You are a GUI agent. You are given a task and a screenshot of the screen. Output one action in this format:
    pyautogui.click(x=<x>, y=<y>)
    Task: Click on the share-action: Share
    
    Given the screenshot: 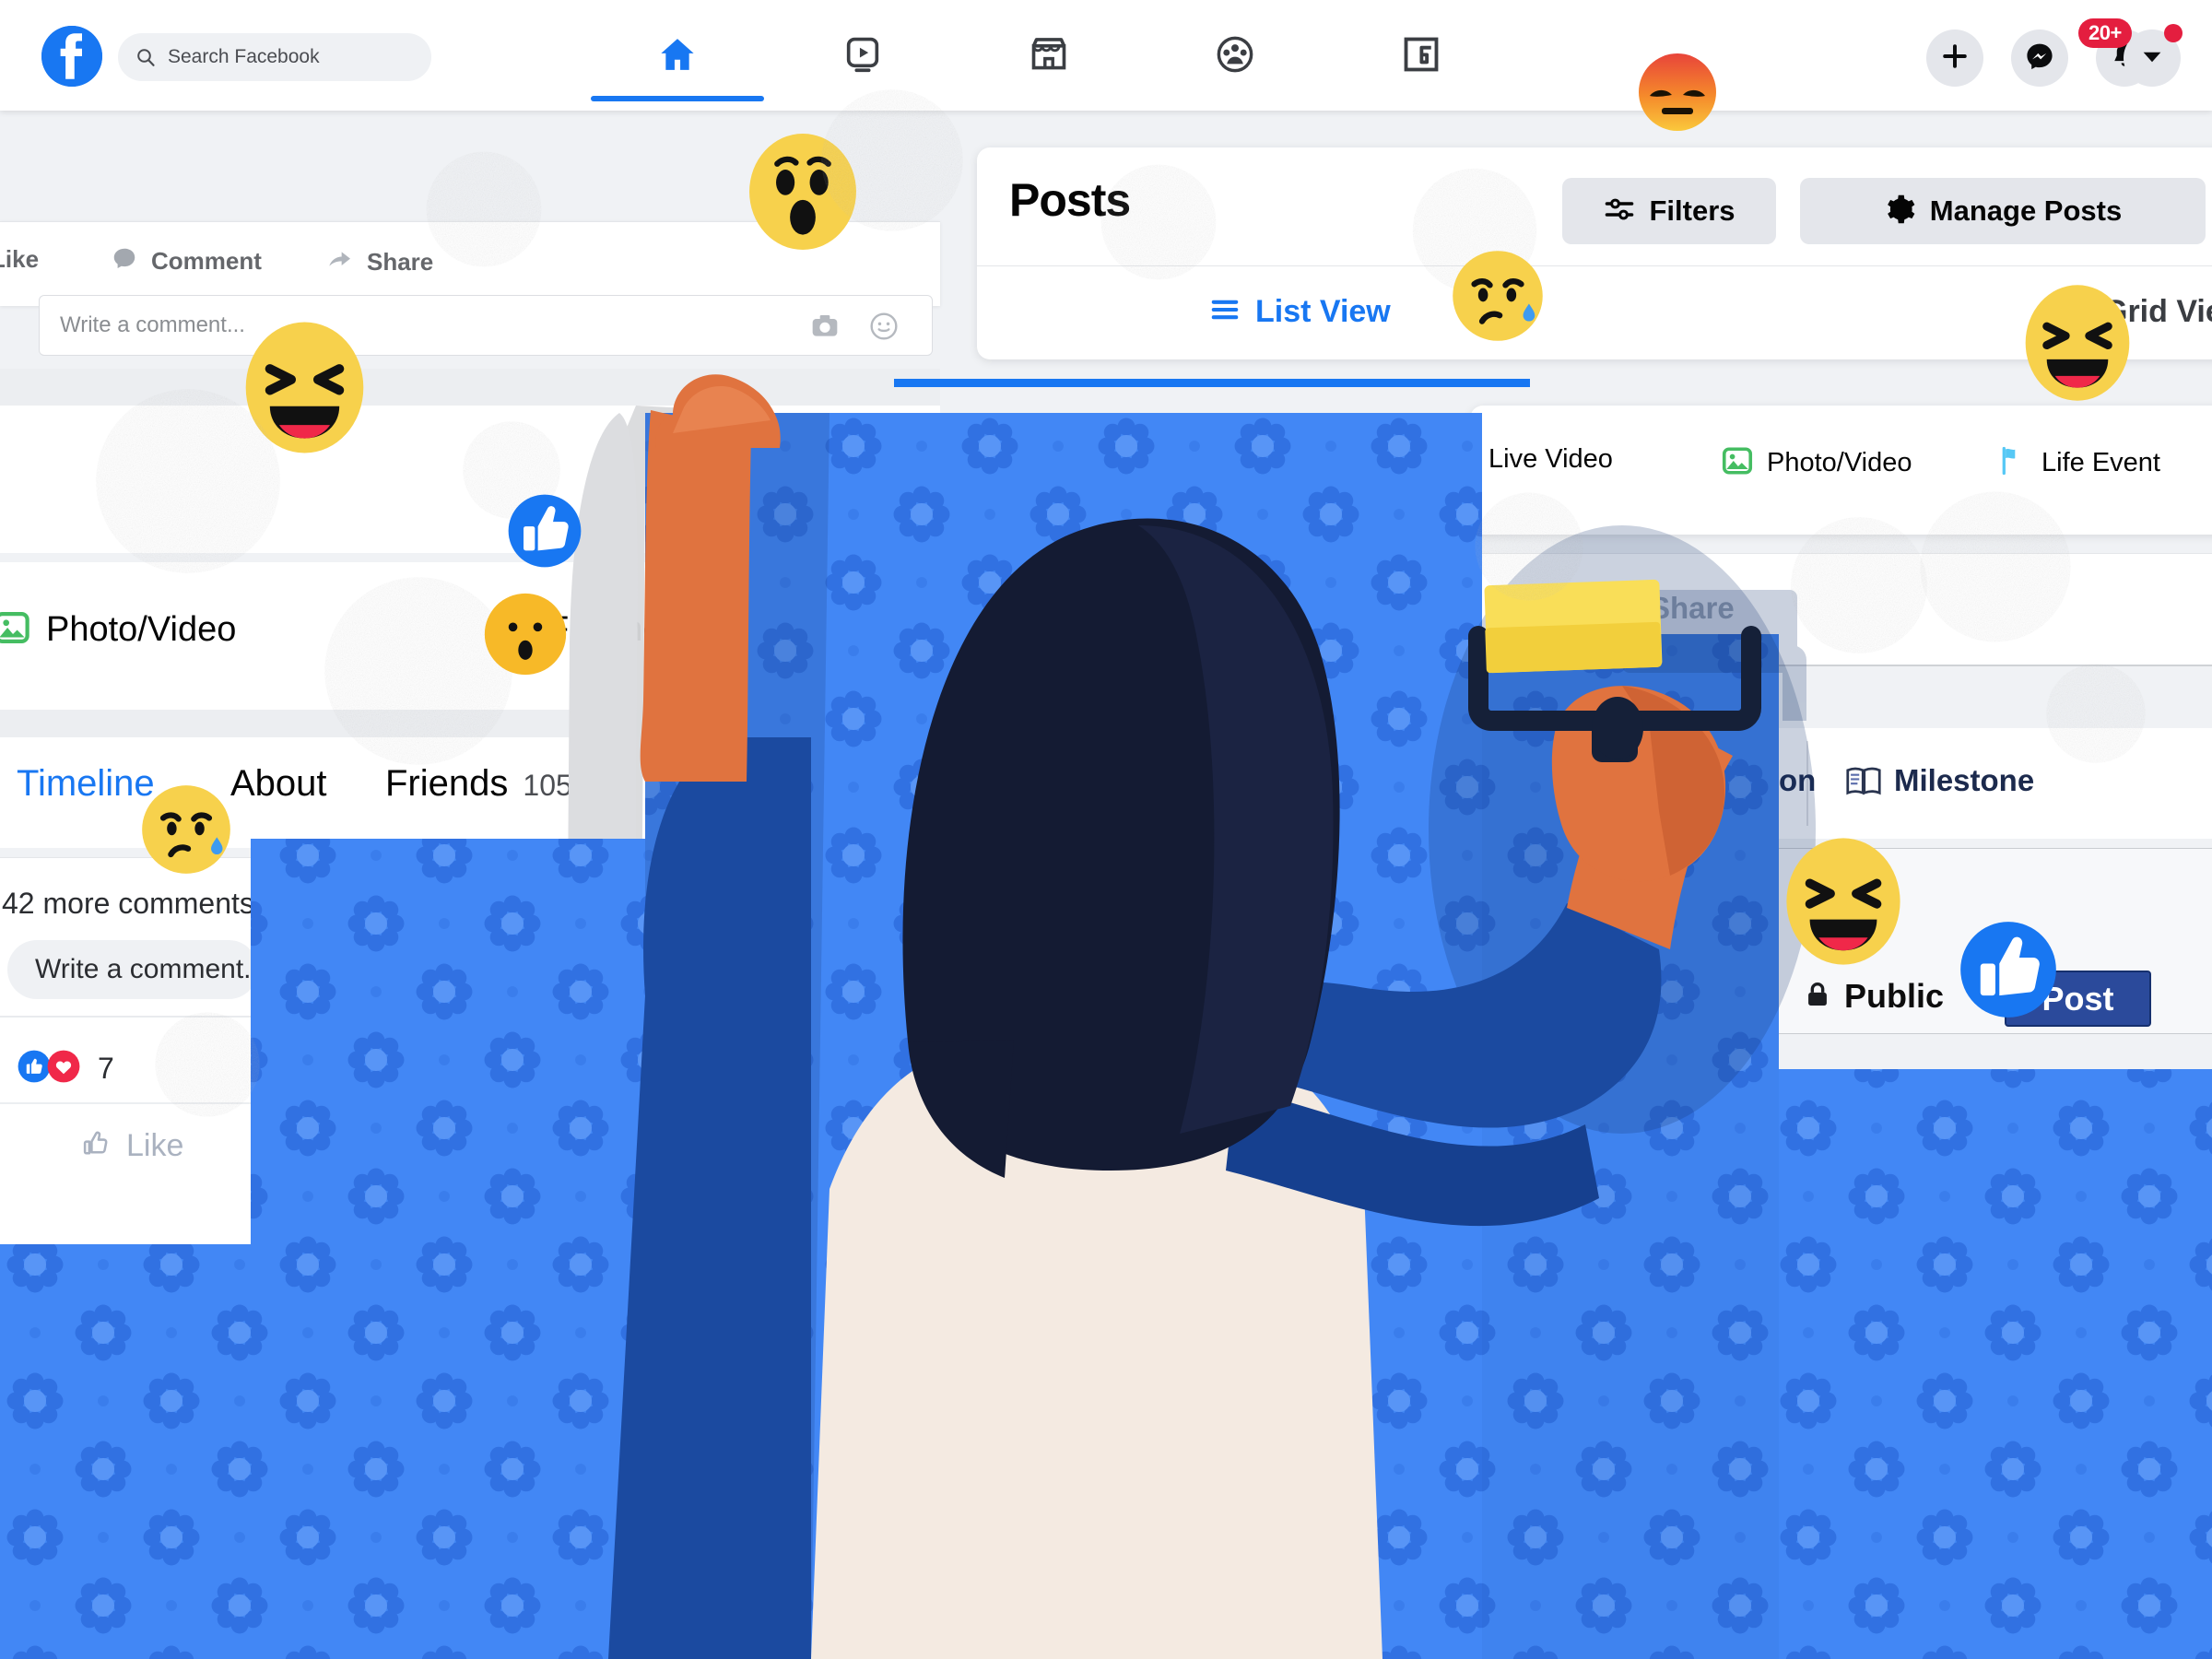 What is the action you would take?
    pyautogui.click(x=378, y=262)
    